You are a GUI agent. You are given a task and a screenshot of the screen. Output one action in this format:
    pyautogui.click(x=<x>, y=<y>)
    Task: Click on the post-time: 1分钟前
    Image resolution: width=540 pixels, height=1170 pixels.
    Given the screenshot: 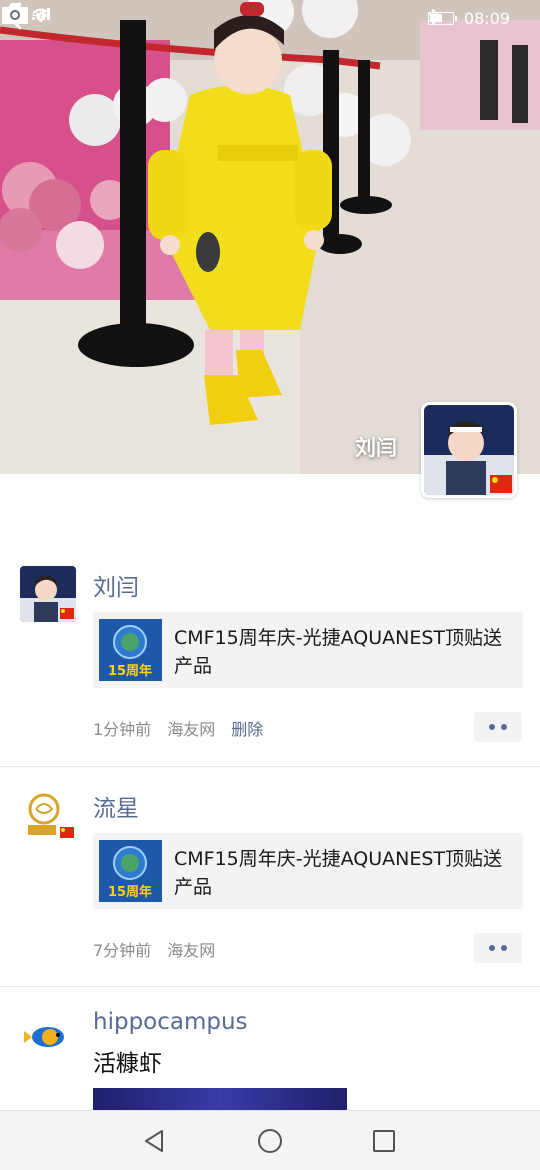 What is the action you would take?
    pyautogui.click(x=122, y=729)
    